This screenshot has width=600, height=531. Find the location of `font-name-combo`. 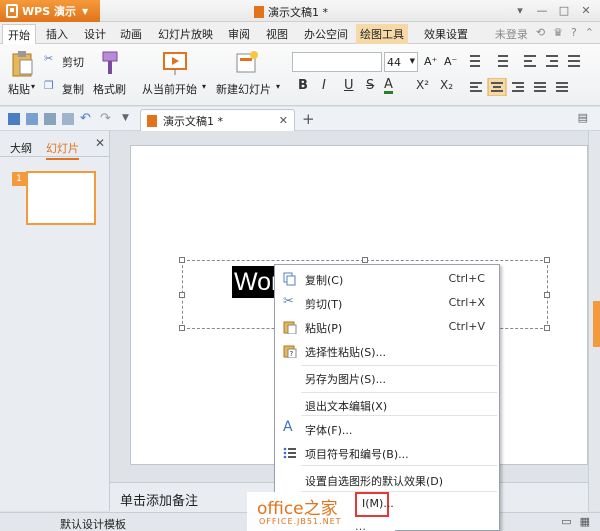

font-name-combo is located at coordinates (337, 62).